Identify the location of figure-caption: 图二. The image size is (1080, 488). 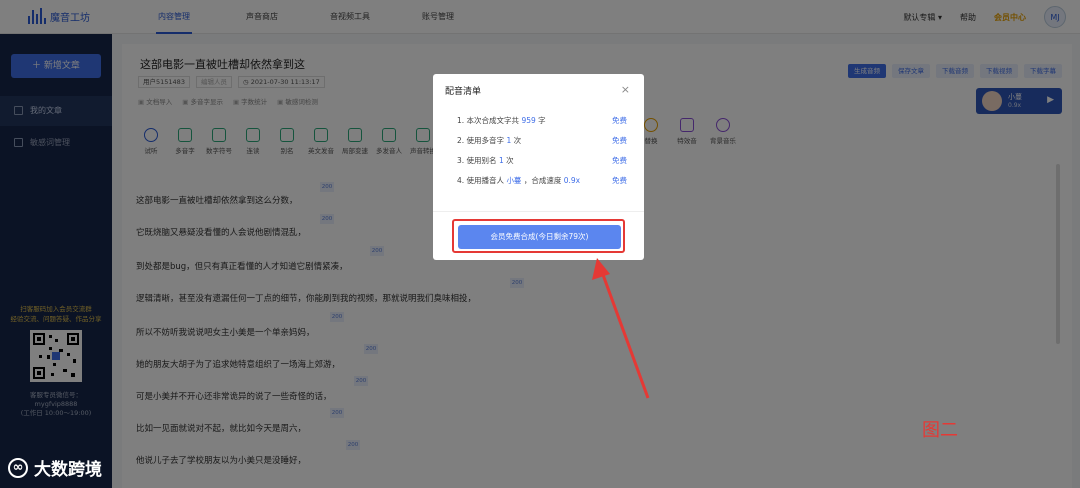
(940, 430).